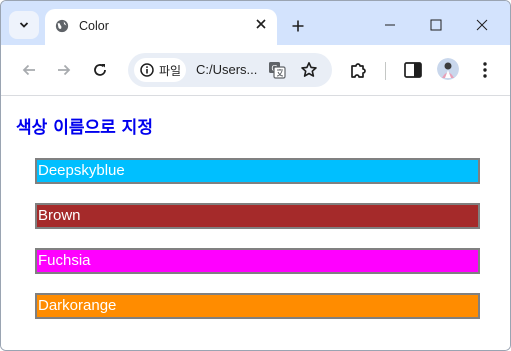  I want to click on minimize-icon, so click(390, 25).